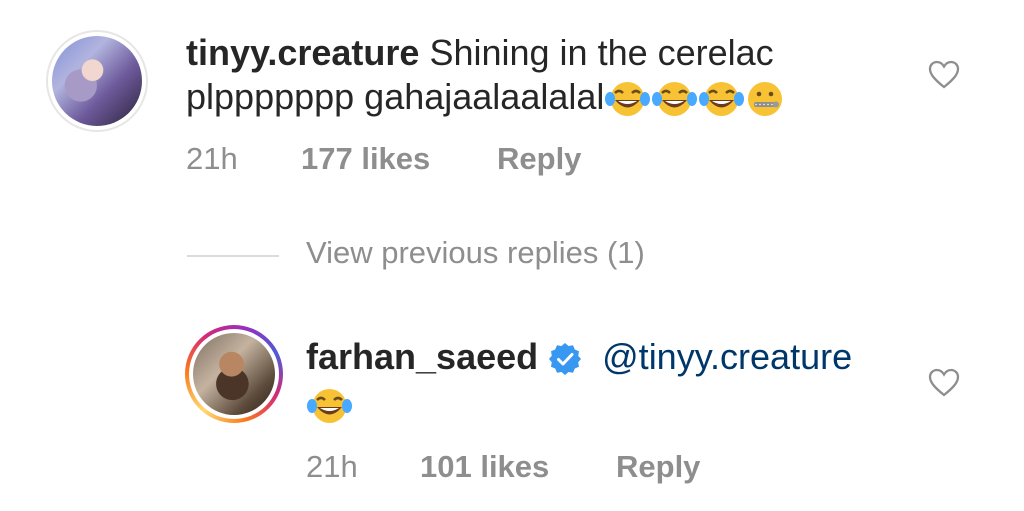 Image resolution: width=1024 pixels, height=511 pixels. I want to click on comment-text-continued: plppppppp gahajaalaalalal, so click(395, 96).